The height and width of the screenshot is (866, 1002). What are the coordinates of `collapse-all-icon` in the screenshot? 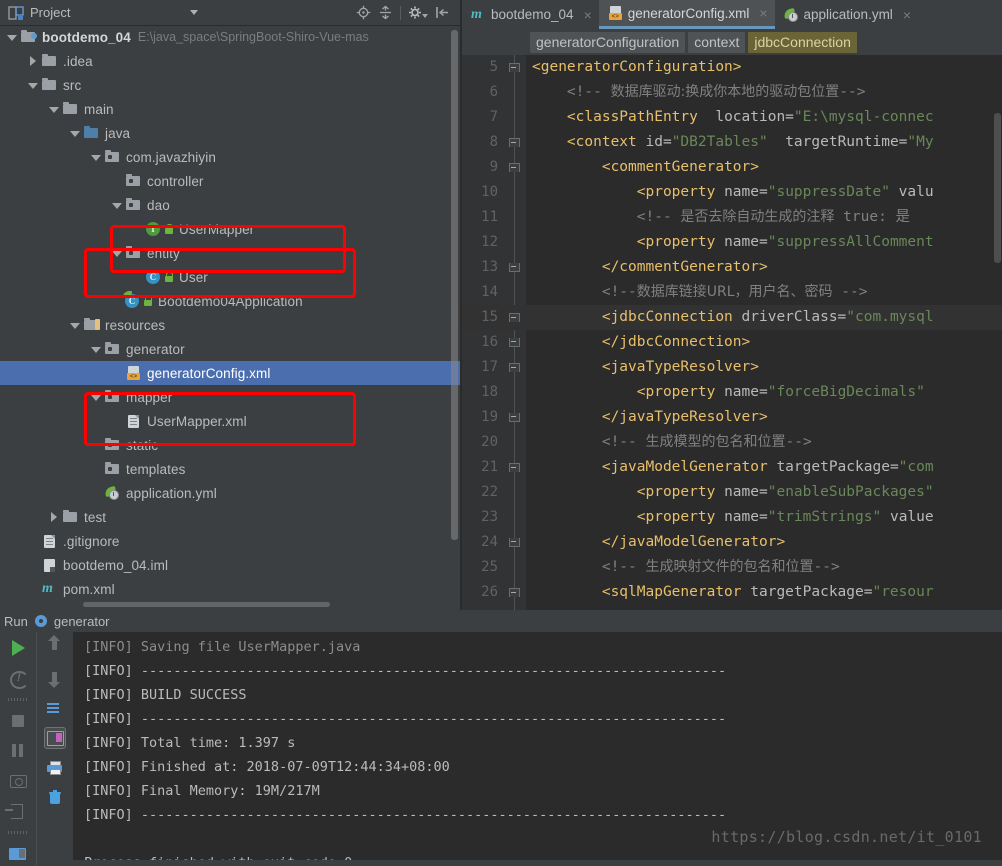 It's located at (385, 12).